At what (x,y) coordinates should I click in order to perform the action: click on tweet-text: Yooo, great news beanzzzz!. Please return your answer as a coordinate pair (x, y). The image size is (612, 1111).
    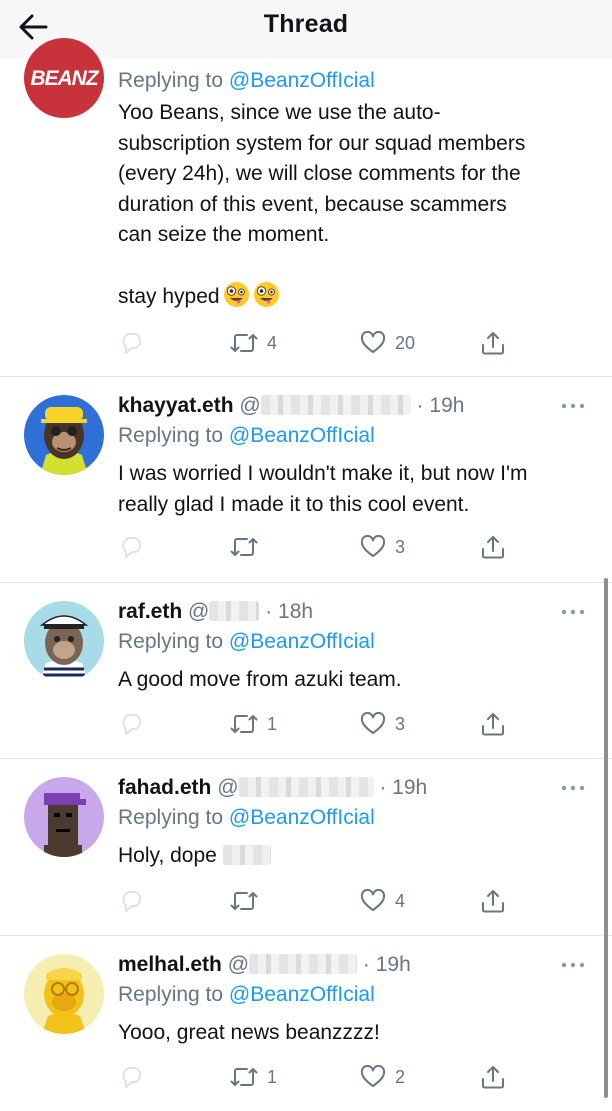
    Looking at the image, I should click on (249, 1032).